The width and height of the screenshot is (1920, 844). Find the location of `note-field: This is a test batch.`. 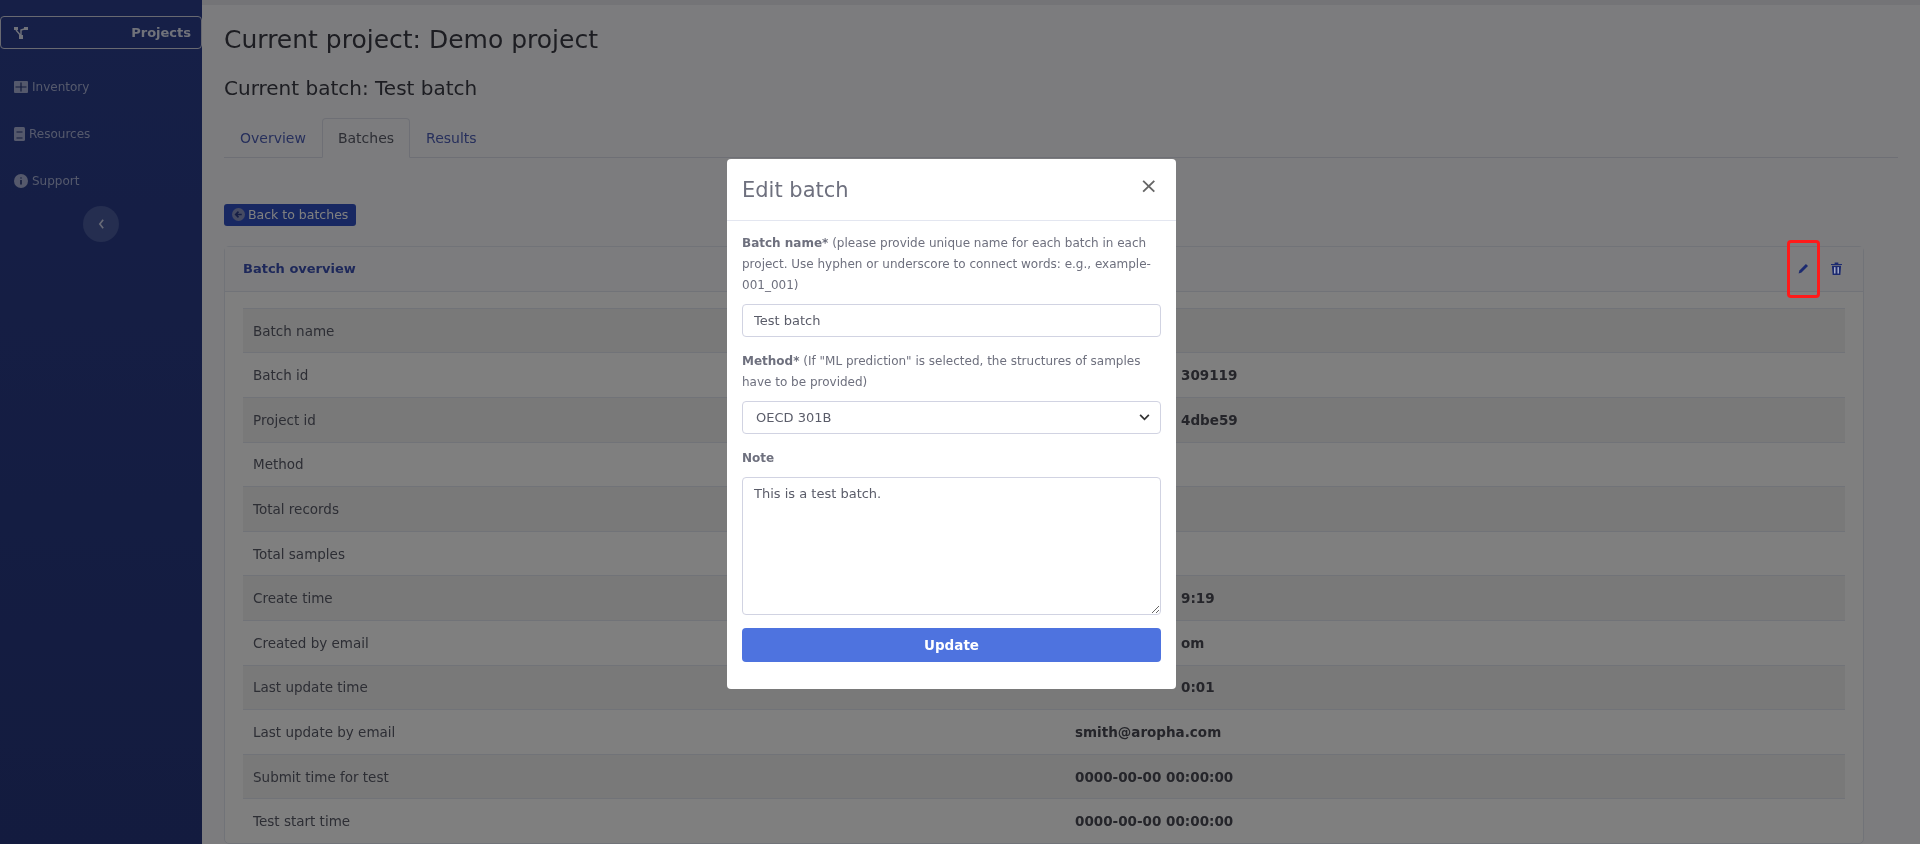

note-field: This is a test batch. is located at coordinates (951, 546).